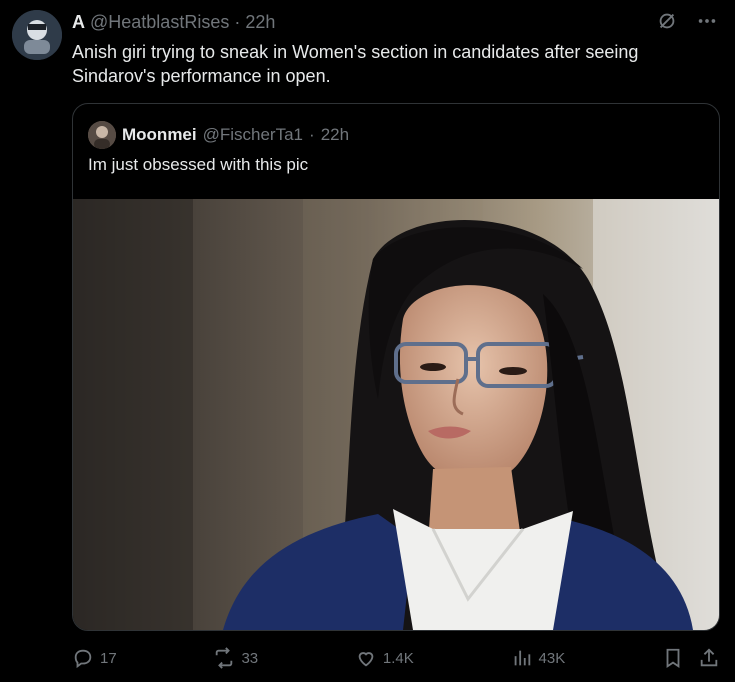 The image size is (735, 682). Describe the element at coordinates (78, 22) in the screenshot. I see `author-name: A` at that location.